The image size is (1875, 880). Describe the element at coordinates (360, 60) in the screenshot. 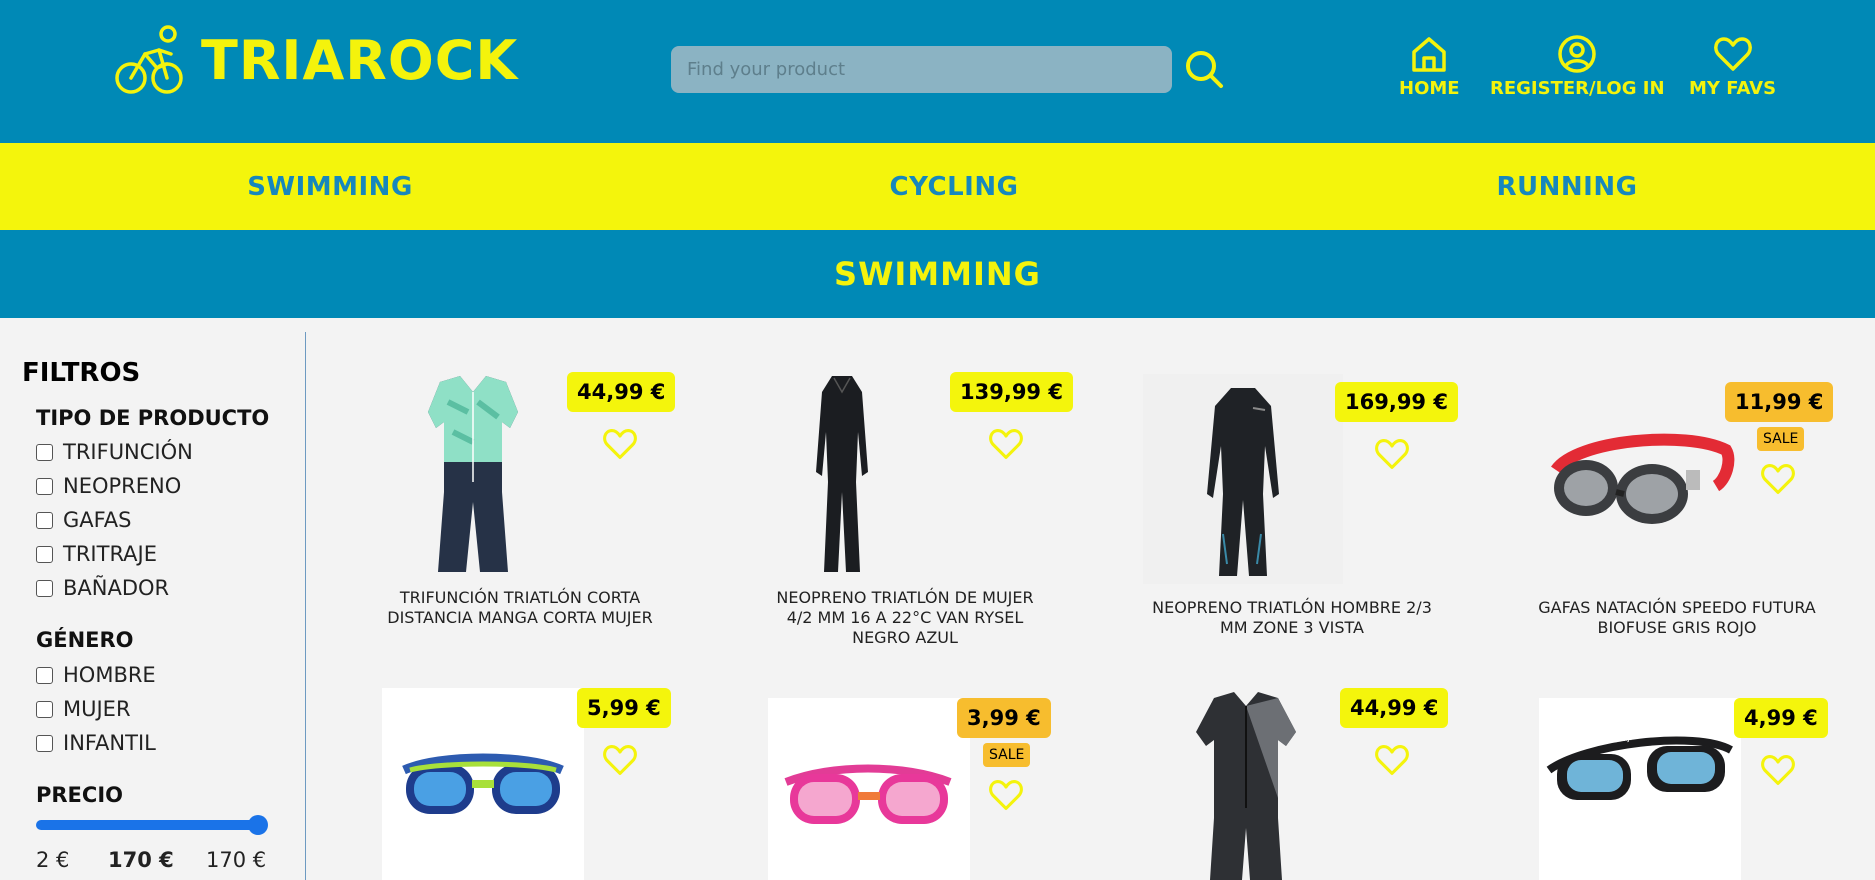

I see `brand-name: TRIAROCK` at that location.